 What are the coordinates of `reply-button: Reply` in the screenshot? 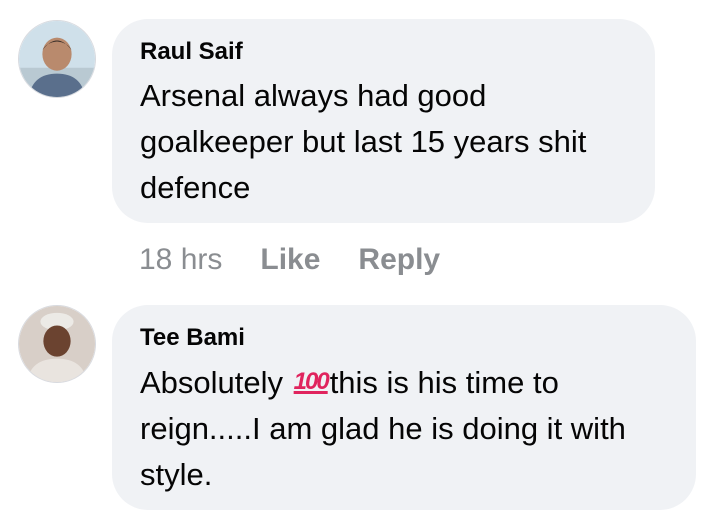 It's located at (399, 260).